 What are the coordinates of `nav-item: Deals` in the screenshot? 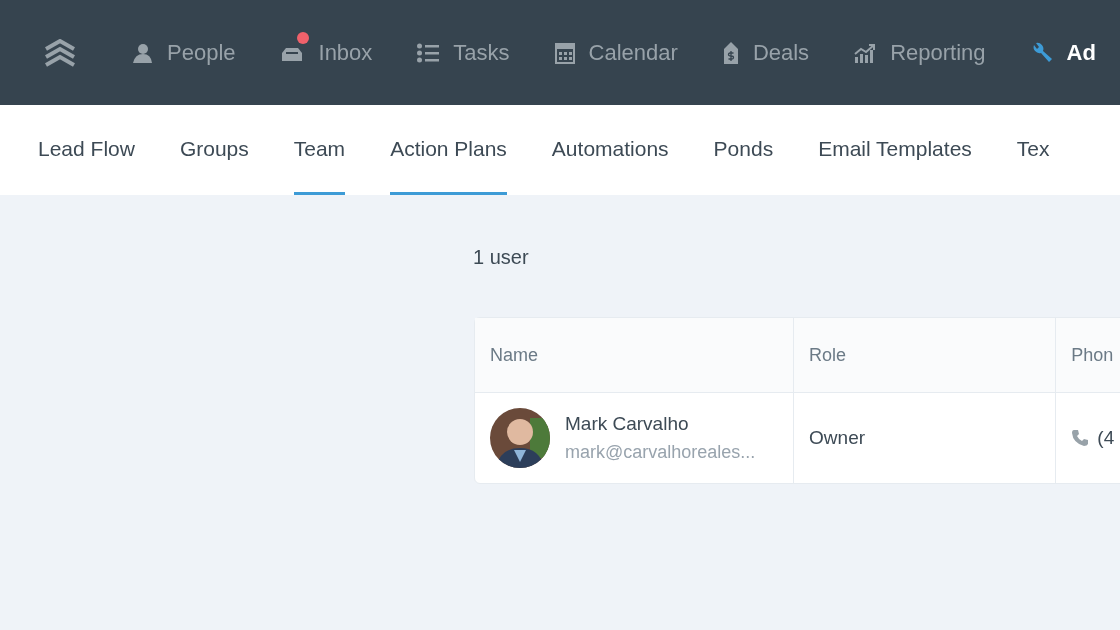 It's located at (766, 52).